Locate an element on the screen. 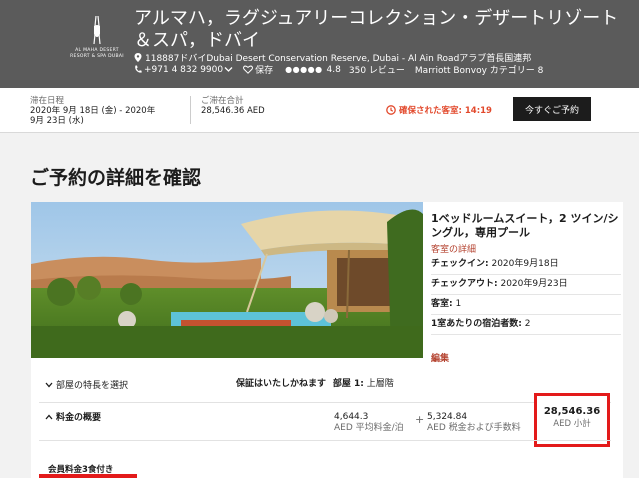 Image resolution: width=639 pixels, height=478 pixels. oryx-logo-icon is located at coordinates (97, 30).